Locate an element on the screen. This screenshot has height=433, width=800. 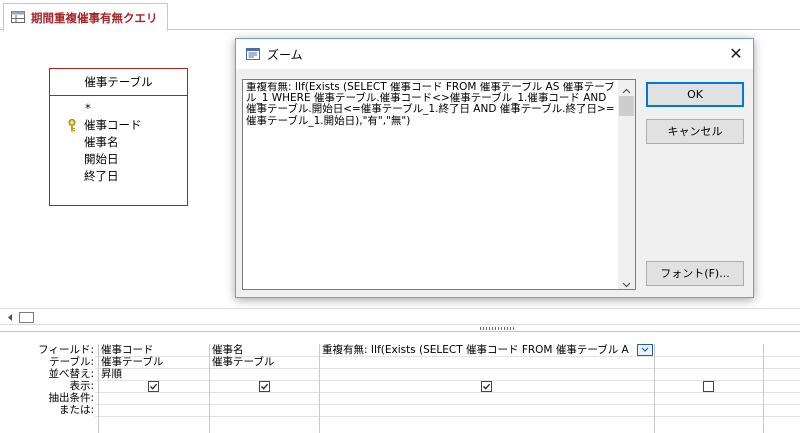
row-label-table: テーブル: is located at coordinates (71, 362).